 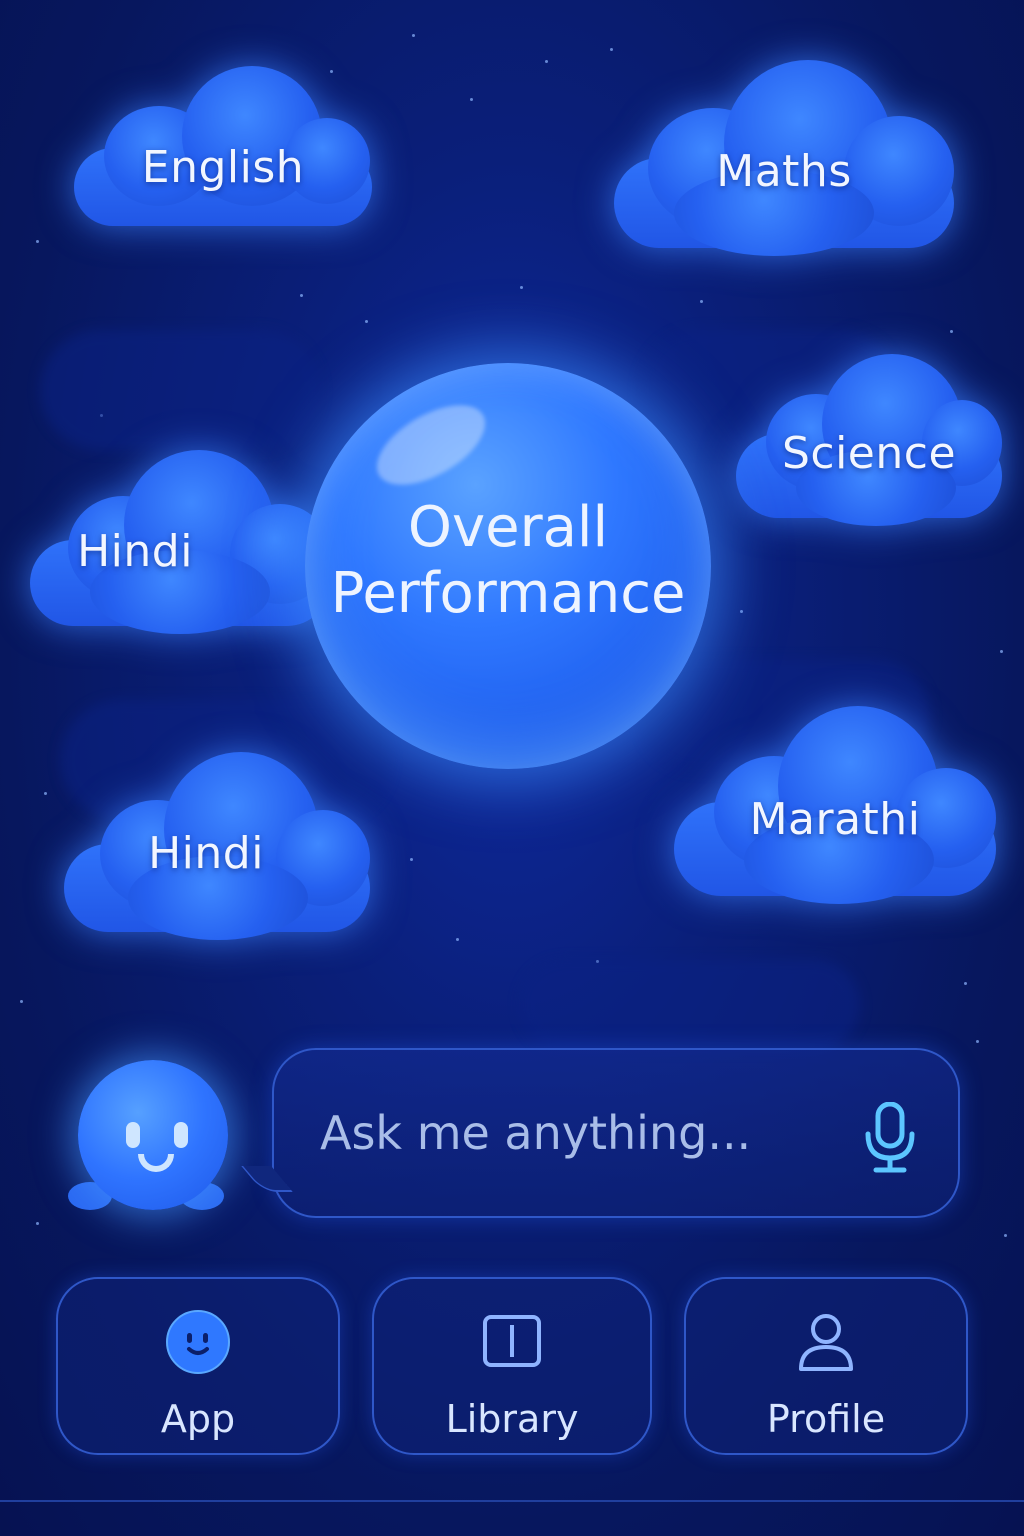 I want to click on book-icon, so click(x=512, y=1341).